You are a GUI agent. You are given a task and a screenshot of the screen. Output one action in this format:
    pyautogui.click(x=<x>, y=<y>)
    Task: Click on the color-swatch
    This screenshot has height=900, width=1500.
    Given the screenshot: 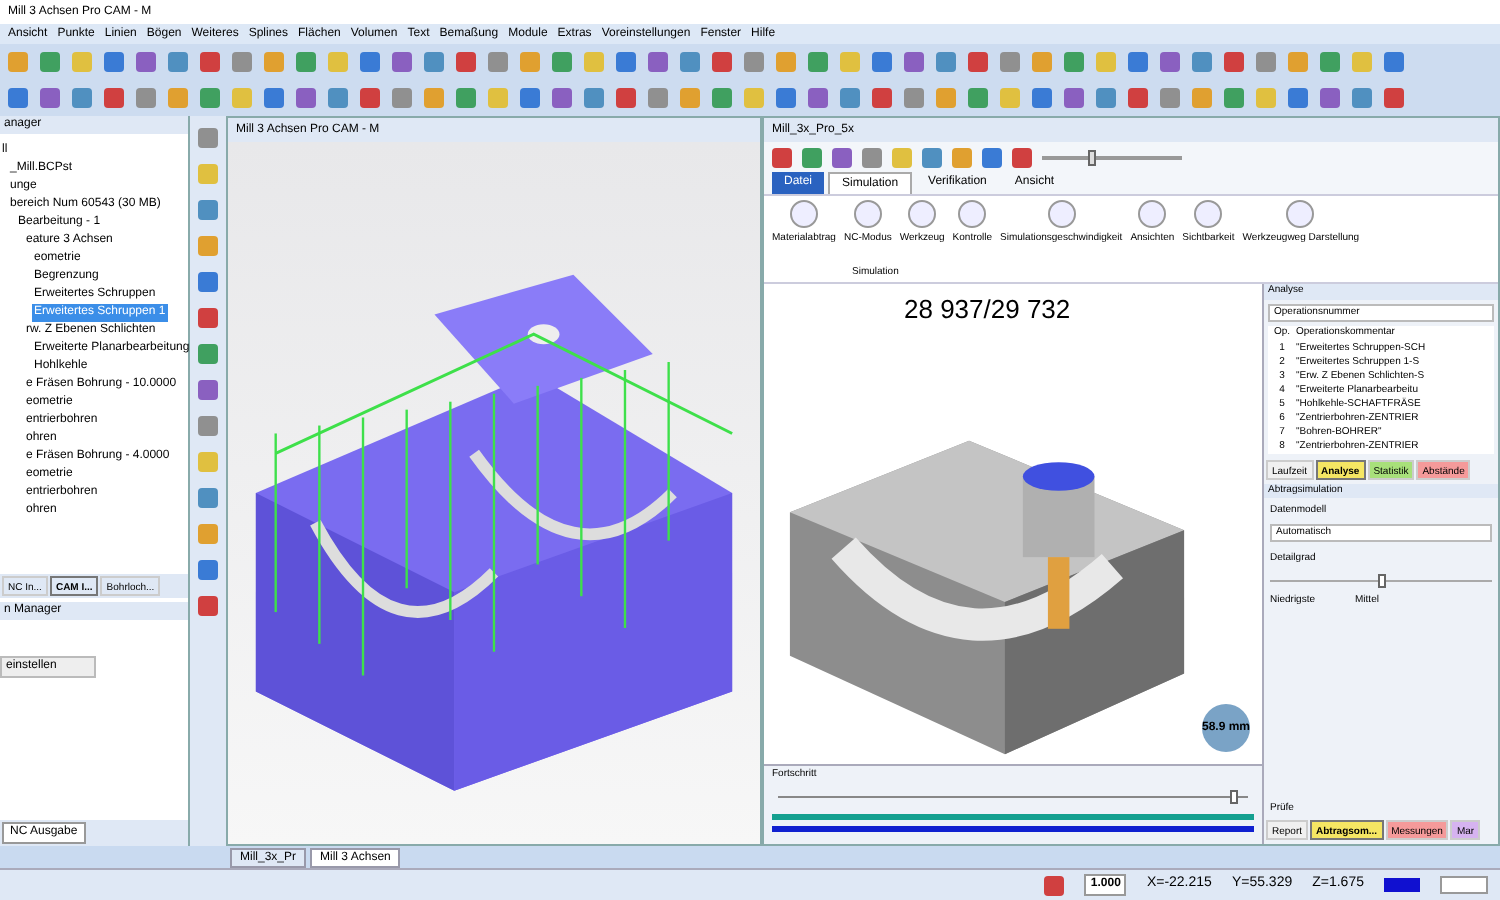 What is the action you would take?
    pyautogui.click(x=1402, y=885)
    